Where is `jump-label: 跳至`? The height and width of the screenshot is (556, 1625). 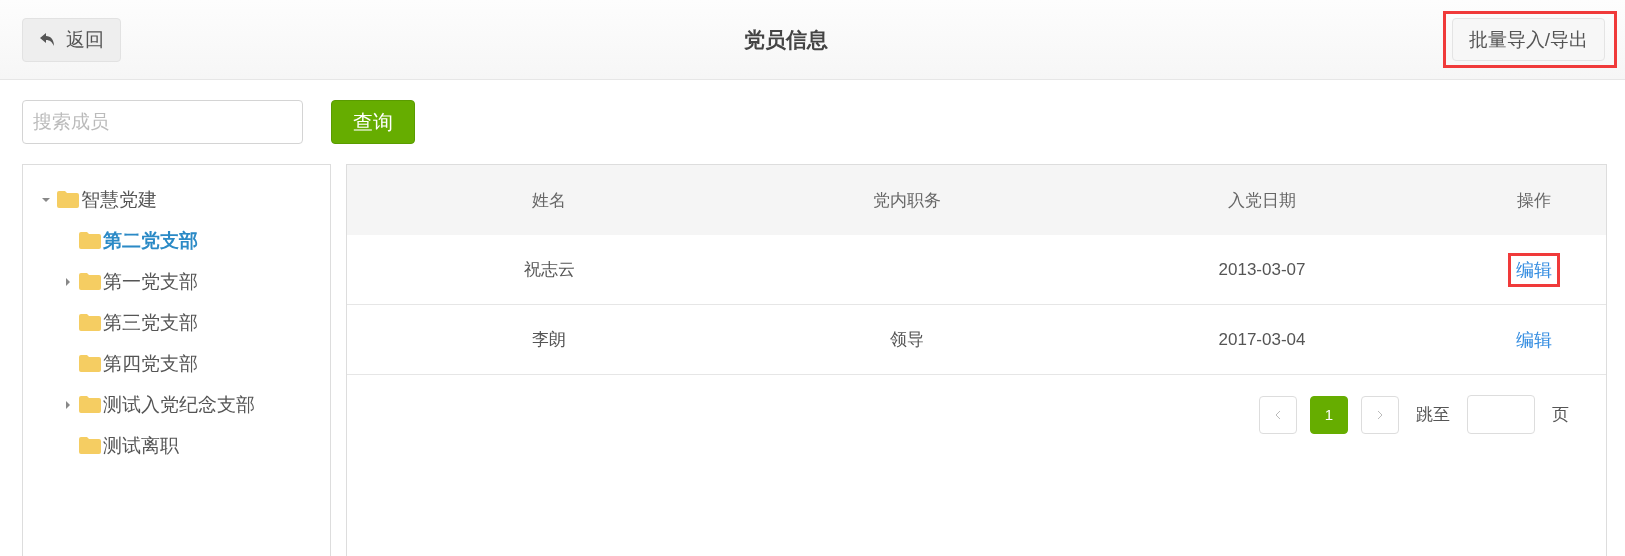
jump-label: 跳至 is located at coordinates (1433, 415).